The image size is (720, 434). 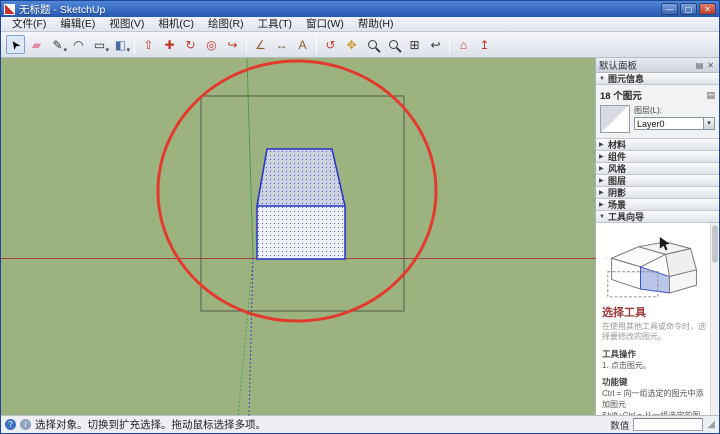 I want to click on status-bar: ? i 选择对象。切换到扩充选择。拖动鼠标选择多项。 数值 ◢, so click(x=360, y=424).